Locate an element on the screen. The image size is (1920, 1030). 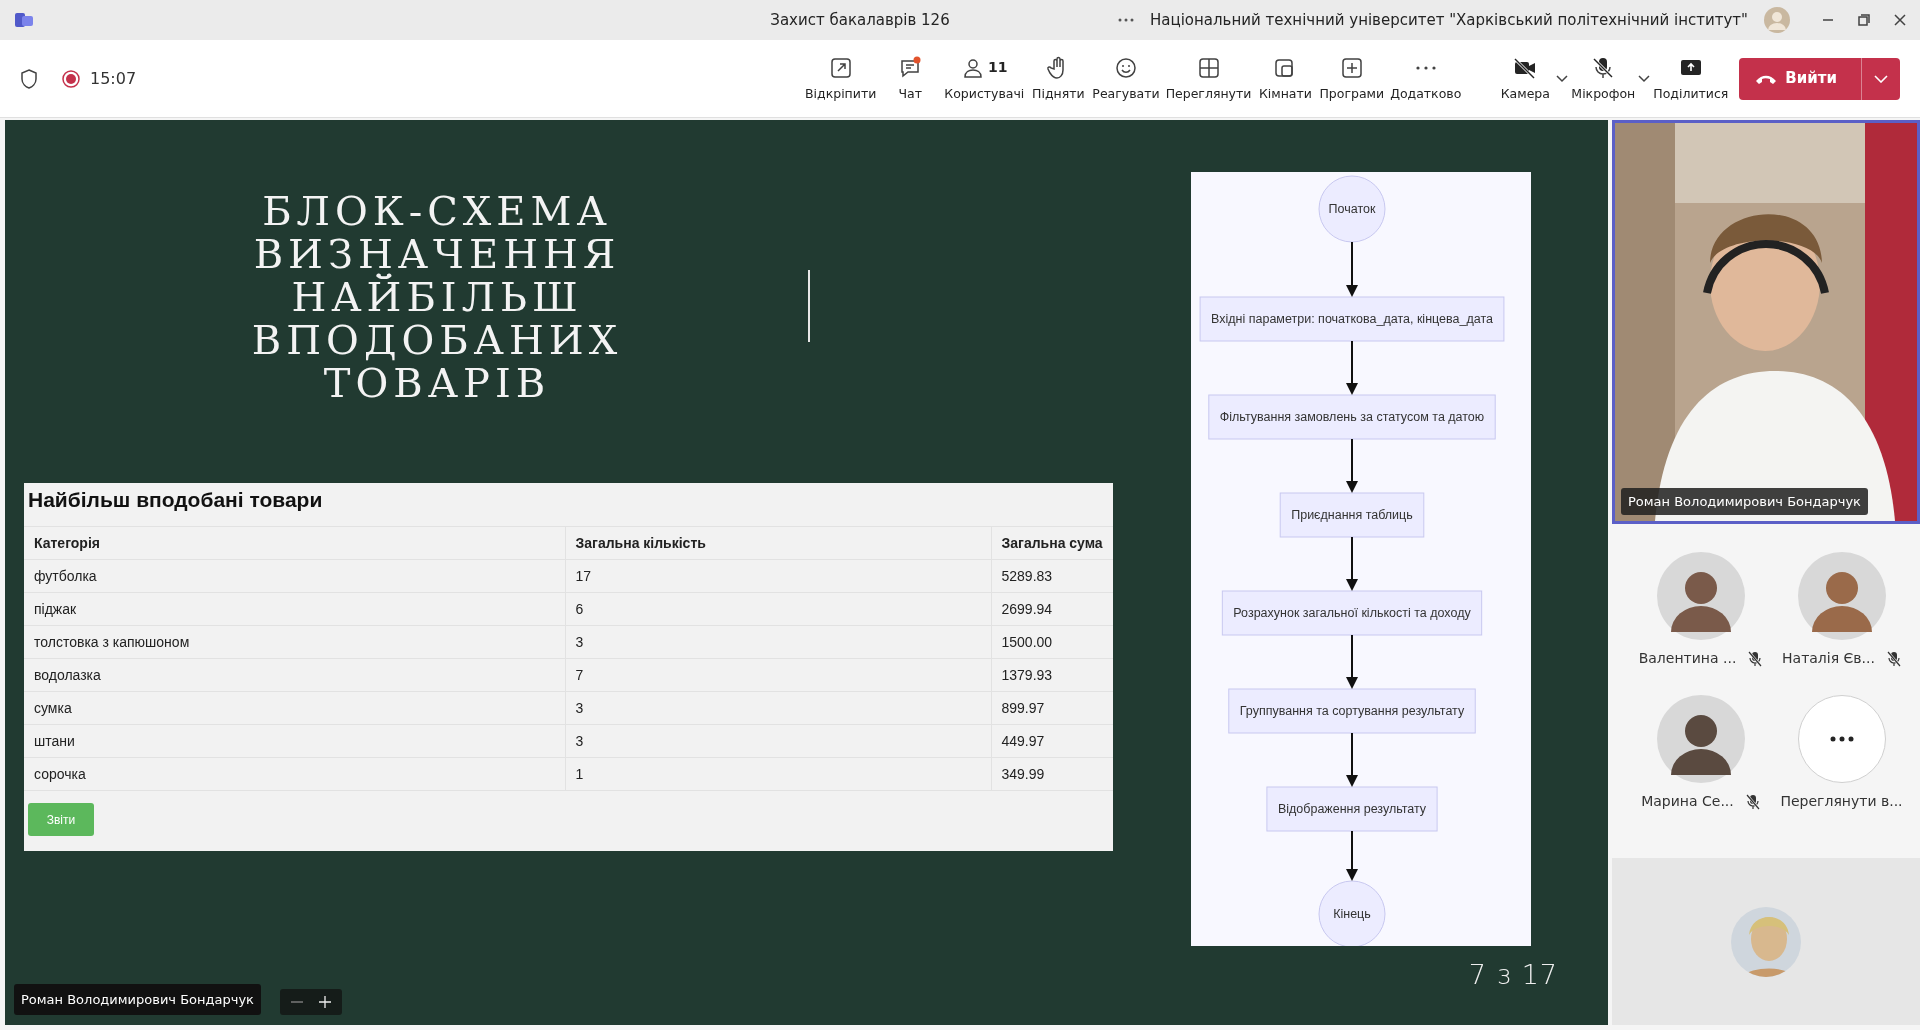
toolbar-button: Мікрофон is located at coordinates (1603, 78).